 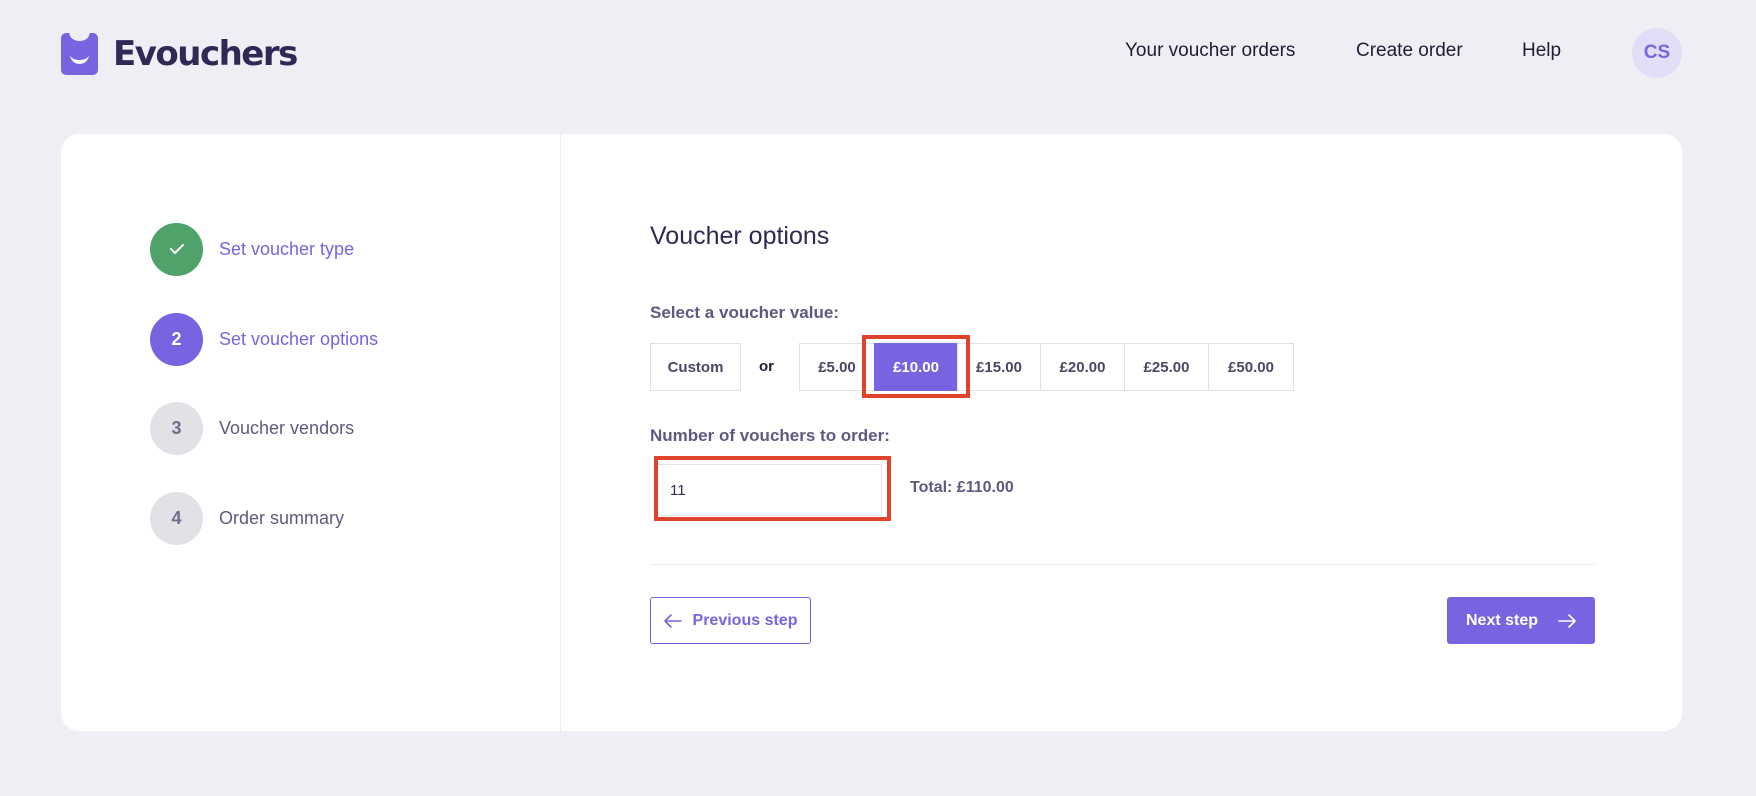 What do you see at coordinates (1210, 51) in the screenshot?
I see `nav-your-voucher-orders: Your voucher orders` at bounding box center [1210, 51].